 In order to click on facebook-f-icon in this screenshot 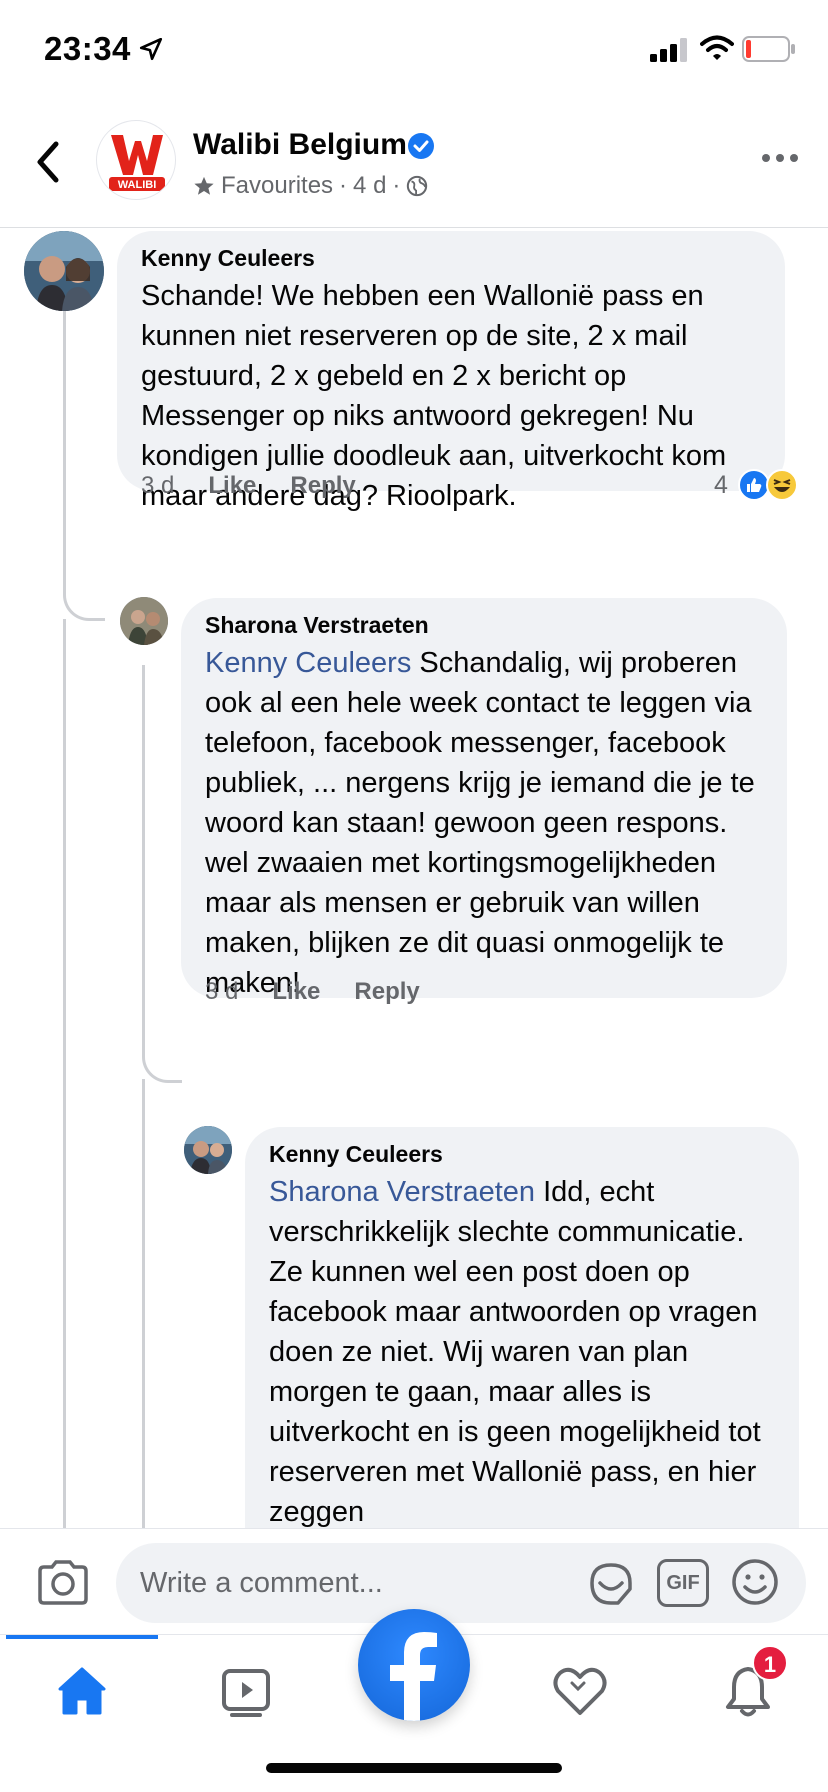, I will do `click(413, 1676)`.